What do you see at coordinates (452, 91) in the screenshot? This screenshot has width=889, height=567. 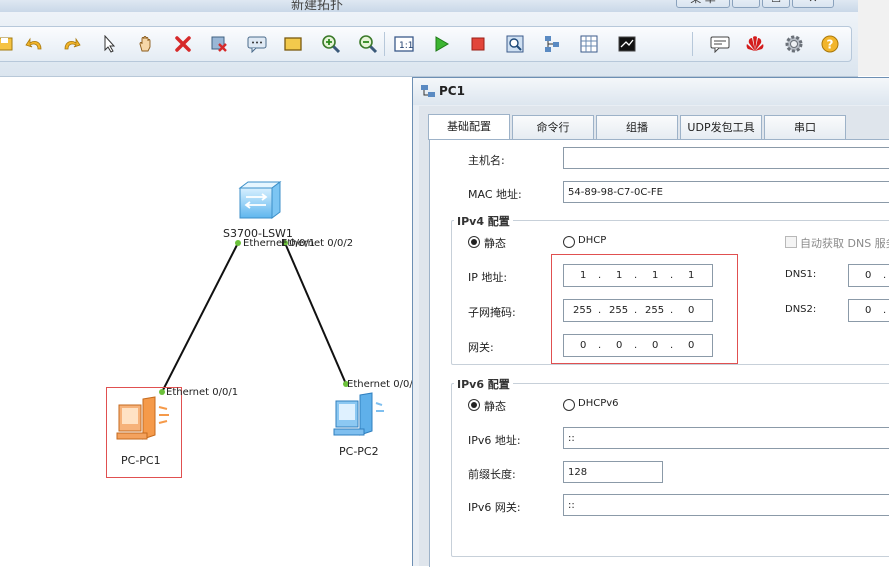 I see `dialog-title: PC1` at bounding box center [452, 91].